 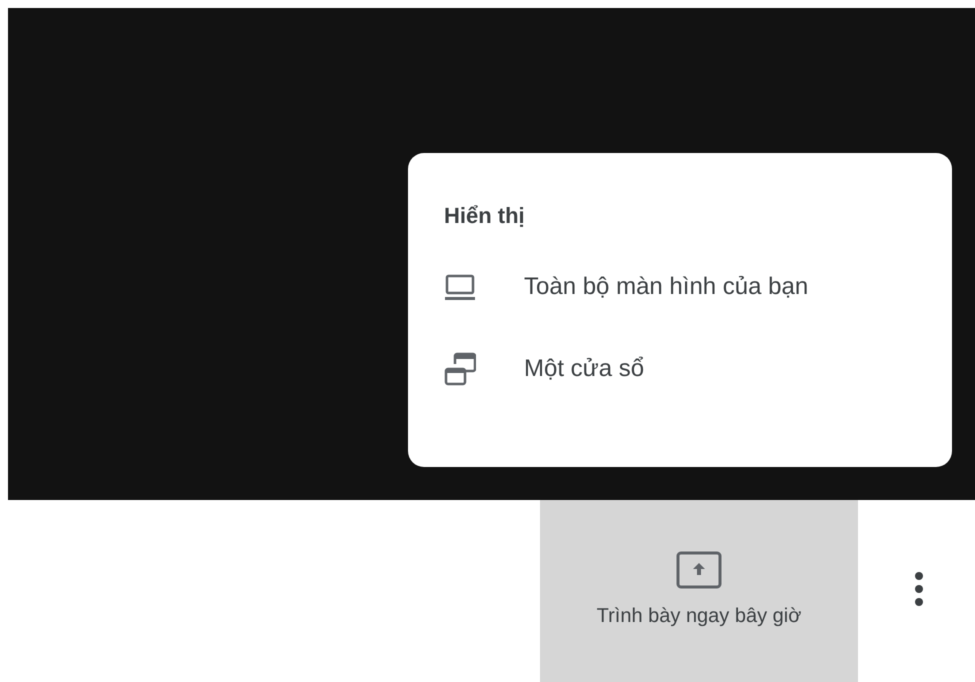 What do you see at coordinates (460, 369) in the screenshot?
I see `windows-icon` at bounding box center [460, 369].